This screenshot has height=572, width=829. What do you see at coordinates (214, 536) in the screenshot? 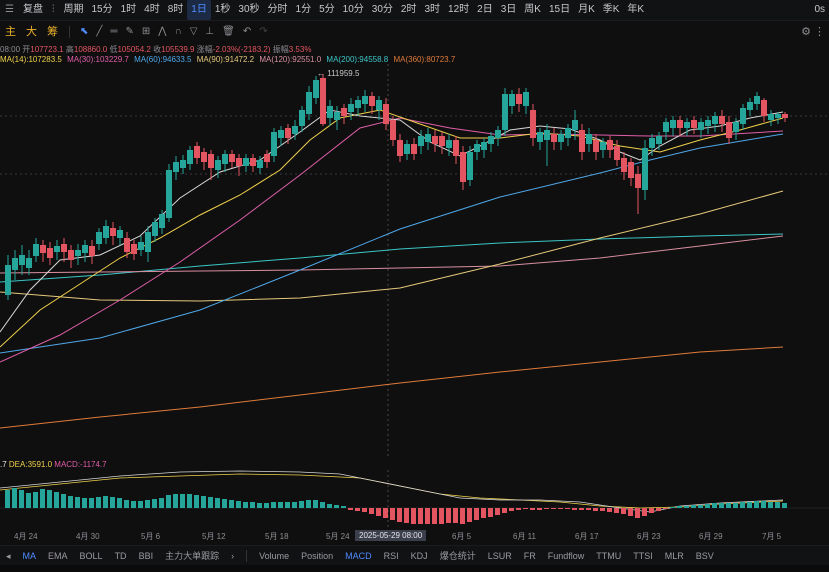
I see `x-axis-label: 5月 12` at bounding box center [214, 536].